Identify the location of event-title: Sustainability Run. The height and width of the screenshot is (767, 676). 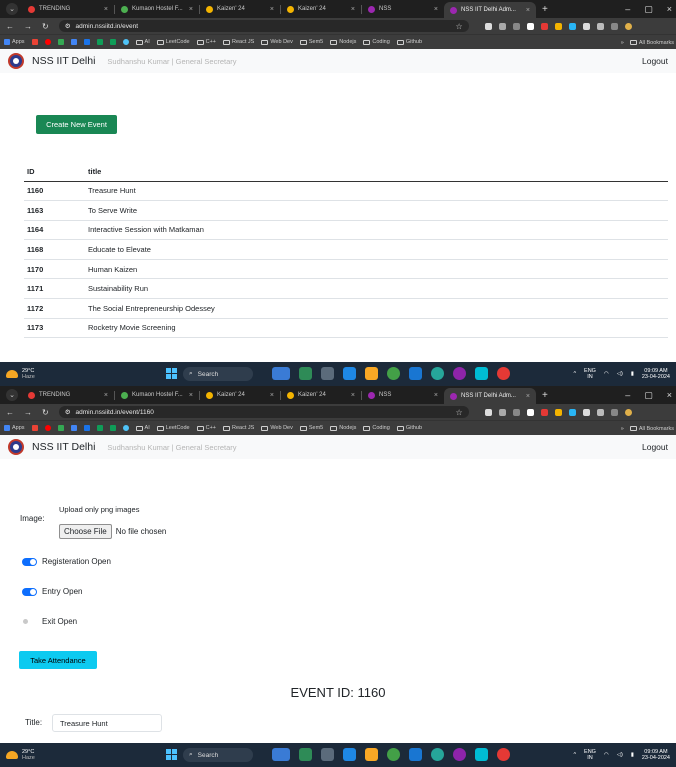
(376, 289).